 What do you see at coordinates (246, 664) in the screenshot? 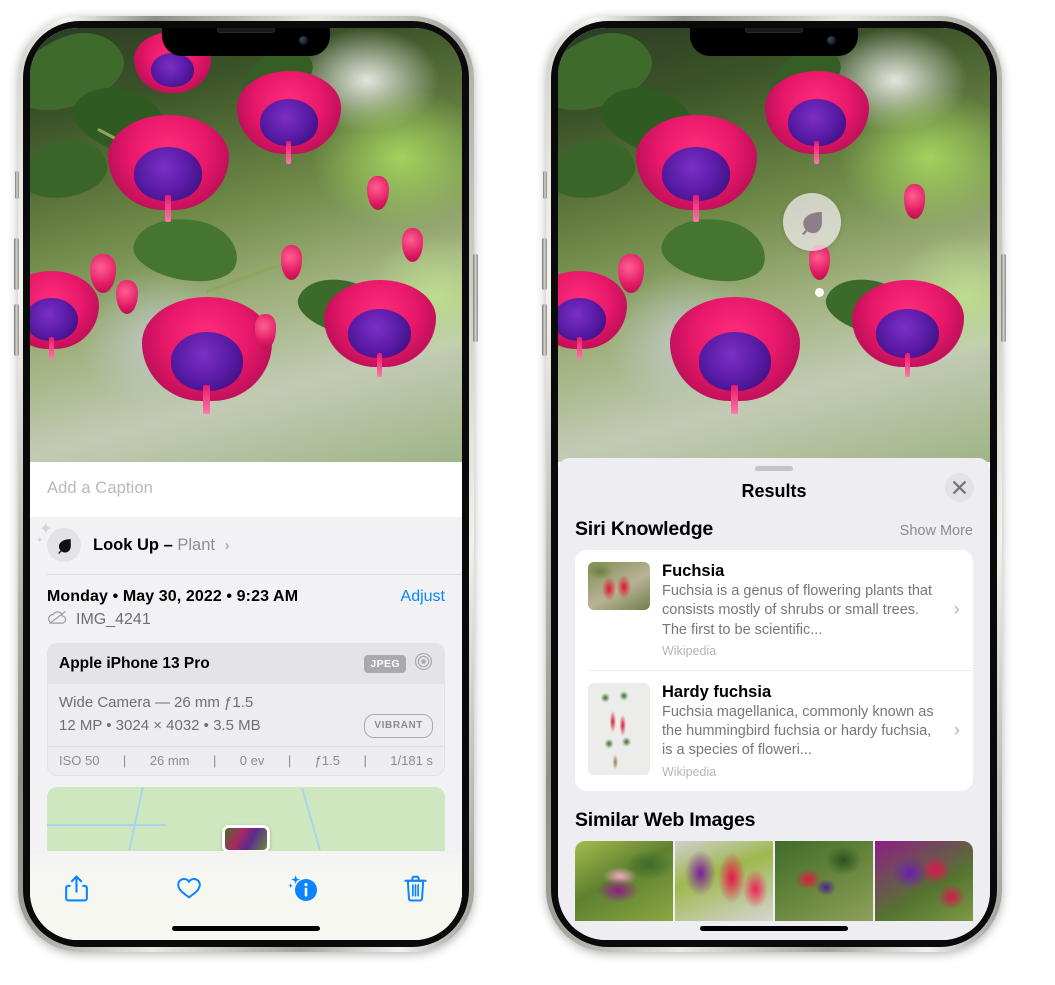
I see `exif-header: Apple iPhone 13 Pro JPEG` at bounding box center [246, 664].